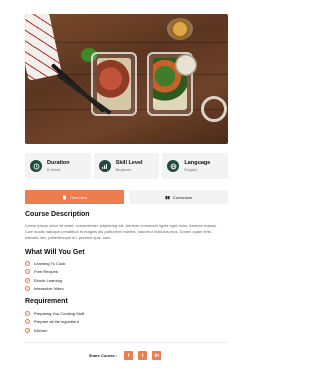  I want to click on tab-curriculum: Curriculum, so click(178, 197).